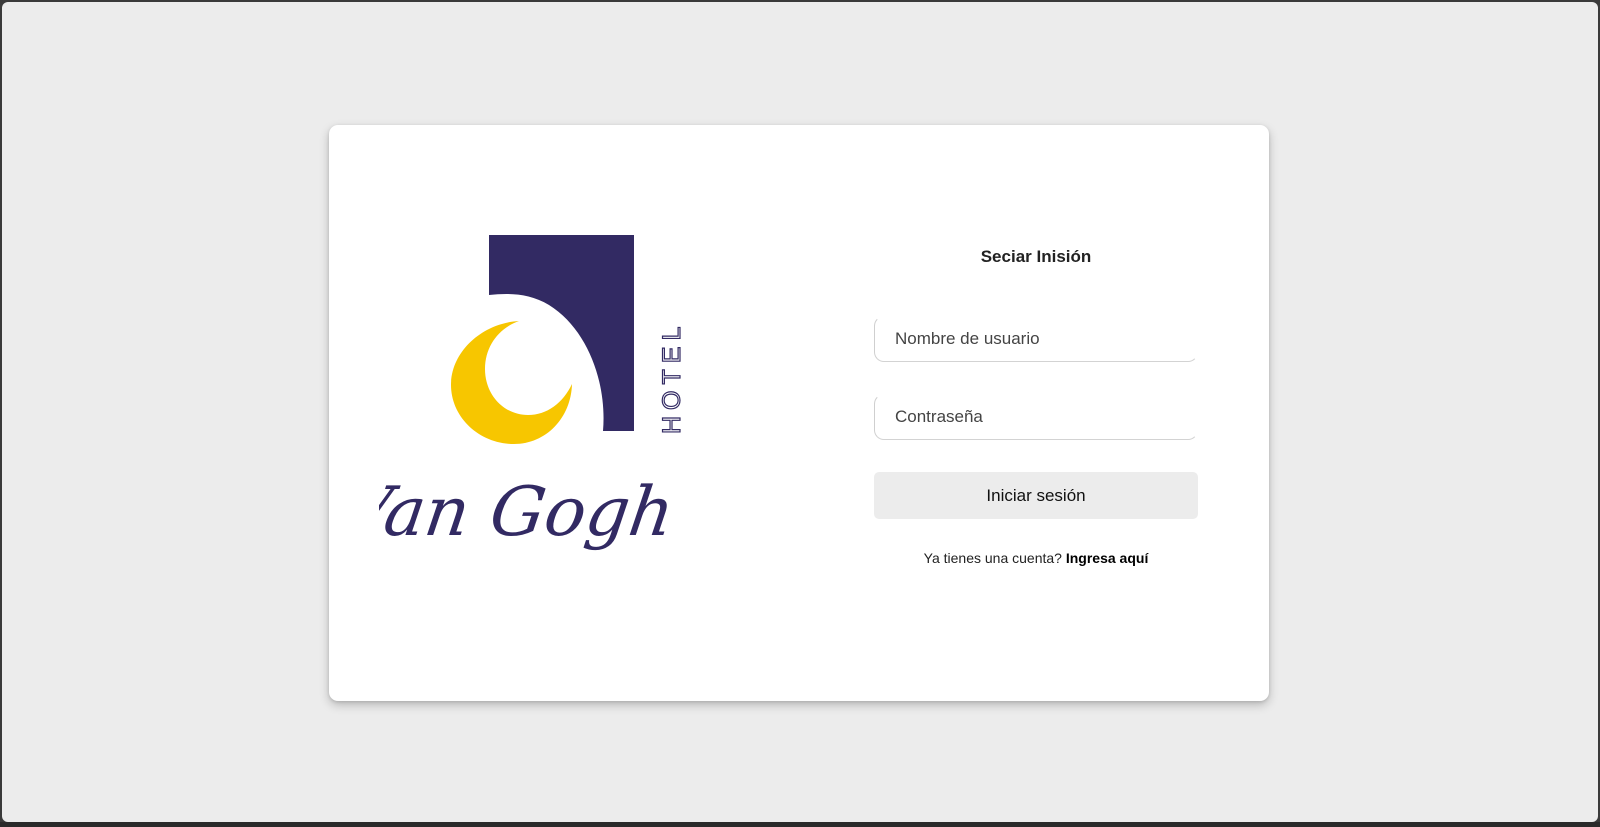 The height and width of the screenshot is (827, 1600). What do you see at coordinates (1107, 558) in the screenshot?
I see `signup-link: Ingresa aquí` at bounding box center [1107, 558].